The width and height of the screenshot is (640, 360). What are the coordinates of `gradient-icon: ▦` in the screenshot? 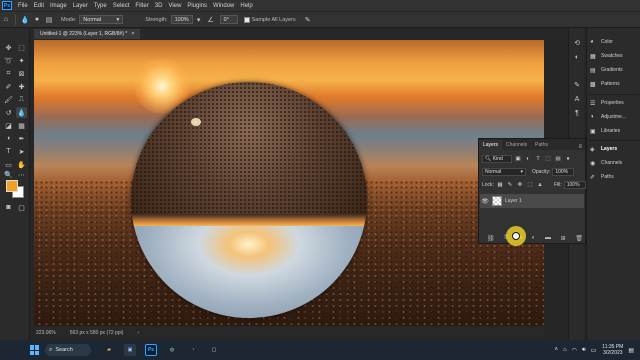 It's located at (21, 125).